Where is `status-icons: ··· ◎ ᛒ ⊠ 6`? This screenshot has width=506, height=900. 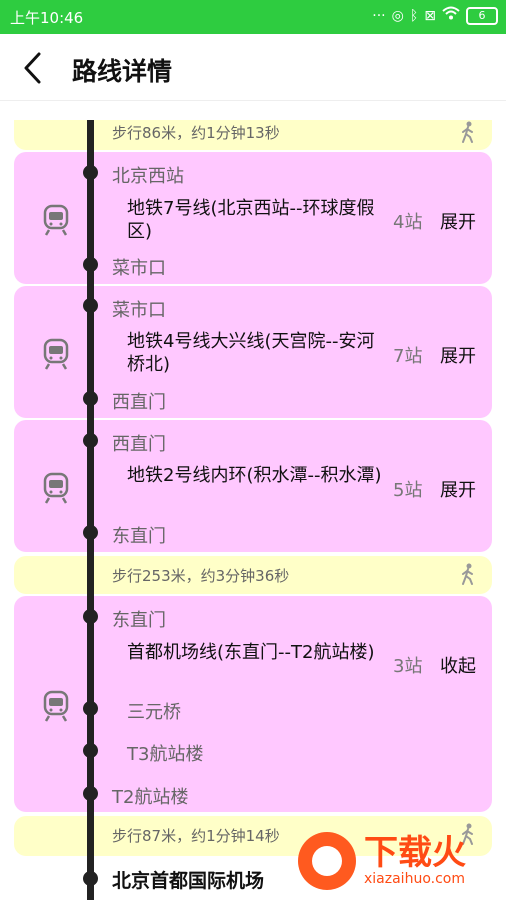 status-icons: ··· ◎ ᛒ ⊠ 6 is located at coordinates (435, 16).